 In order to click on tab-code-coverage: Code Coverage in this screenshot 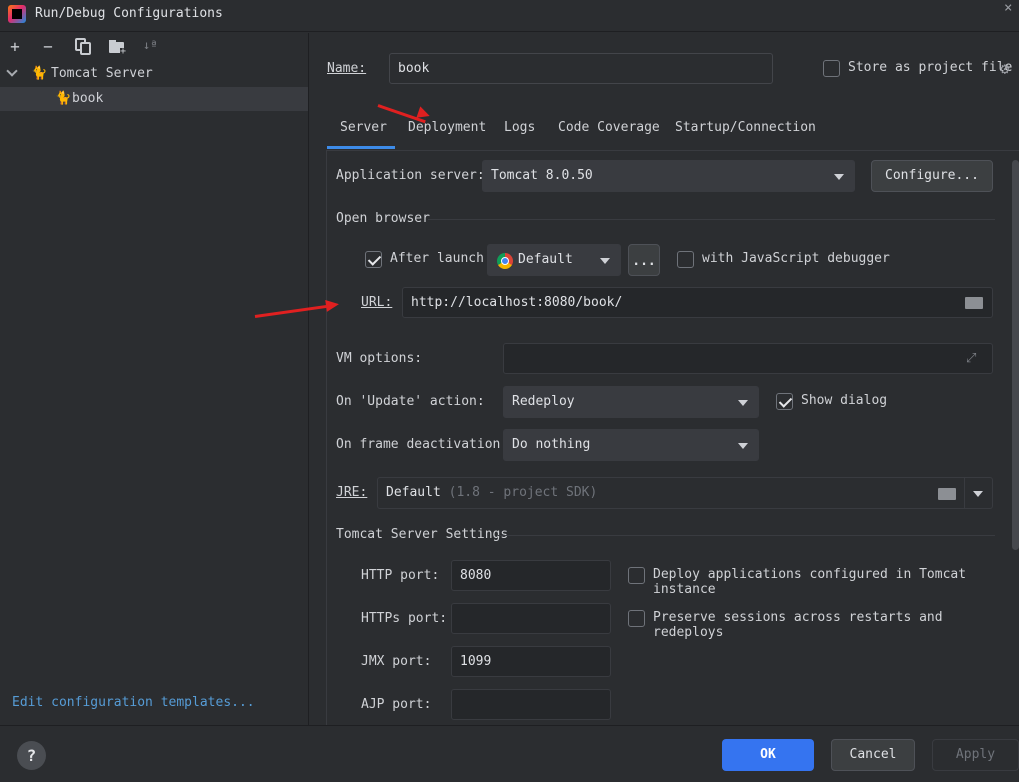, I will do `click(609, 127)`.